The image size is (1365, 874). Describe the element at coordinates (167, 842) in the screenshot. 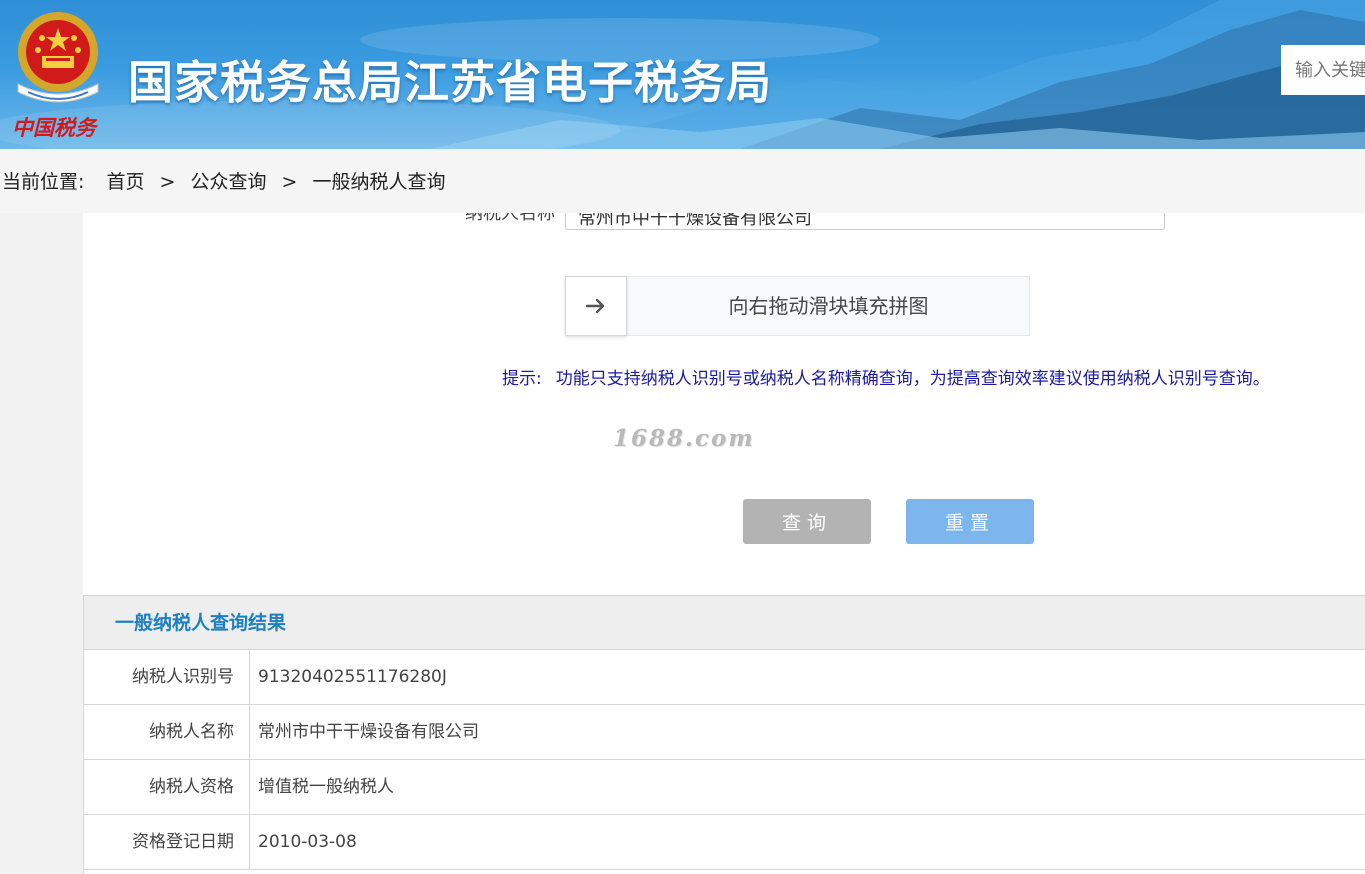

I see `result-label-registration-date: 资格登记日期` at that location.